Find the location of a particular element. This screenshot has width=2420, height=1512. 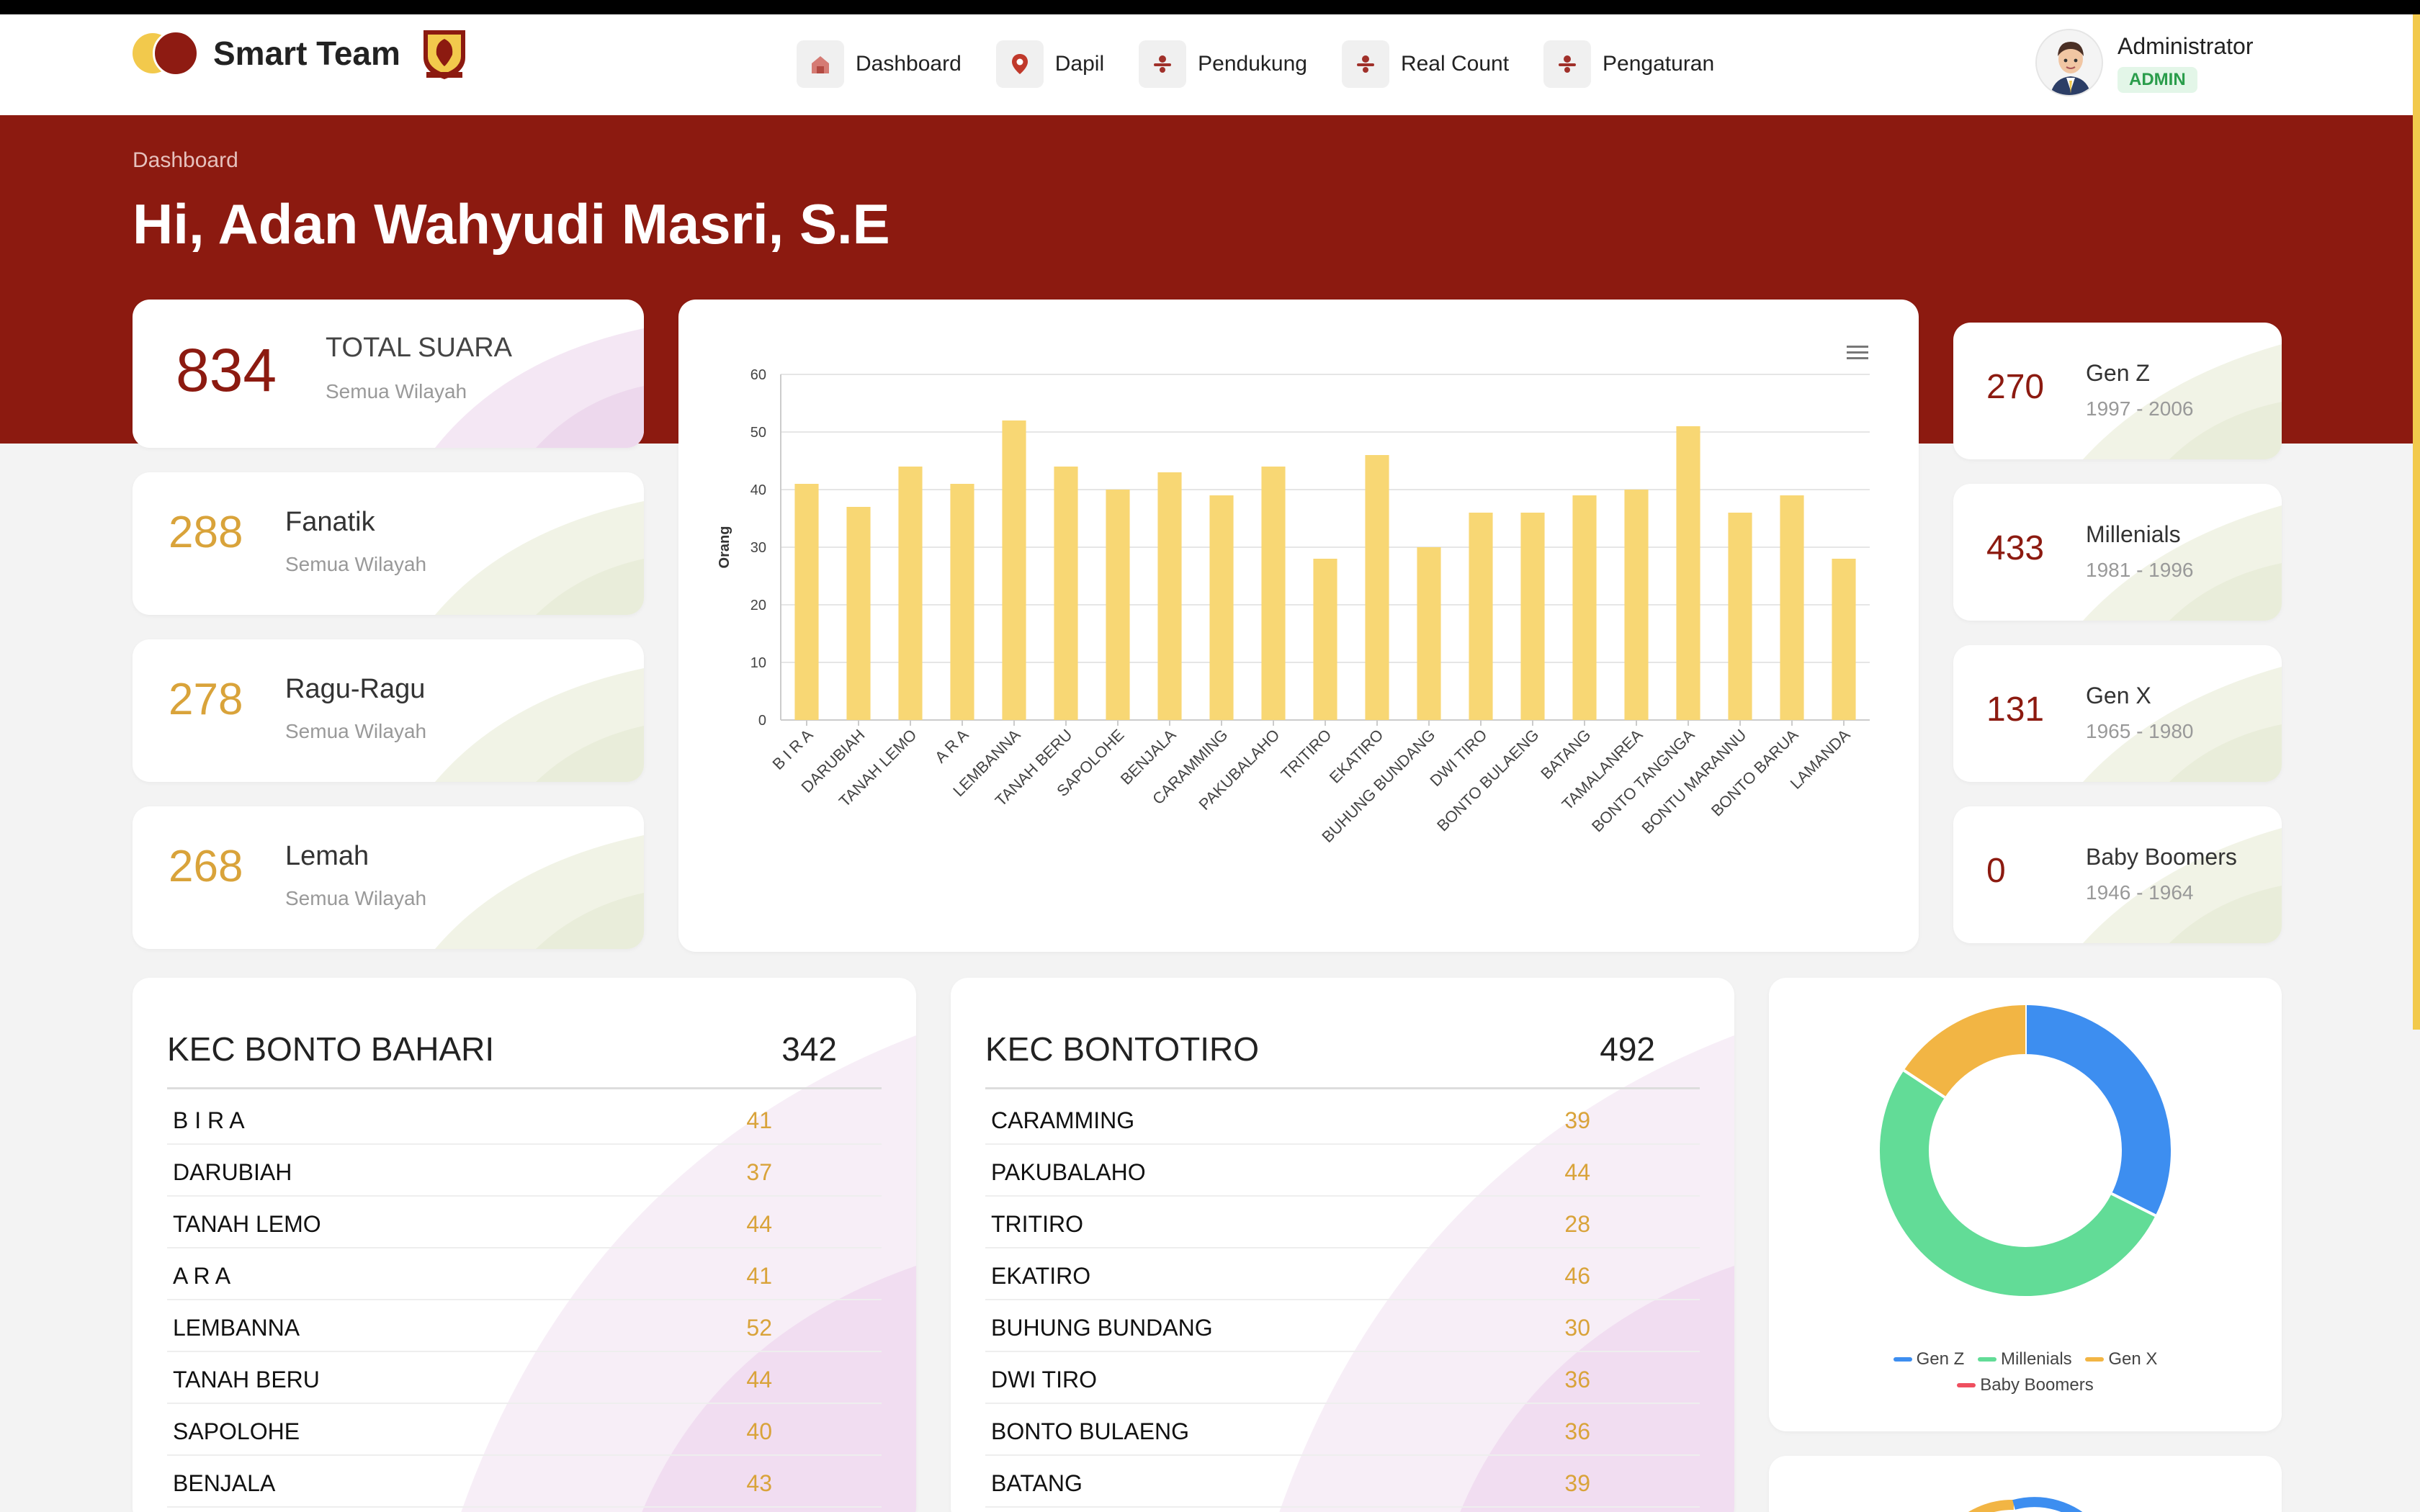

gen-value: 131 is located at coordinates (2015, 709).